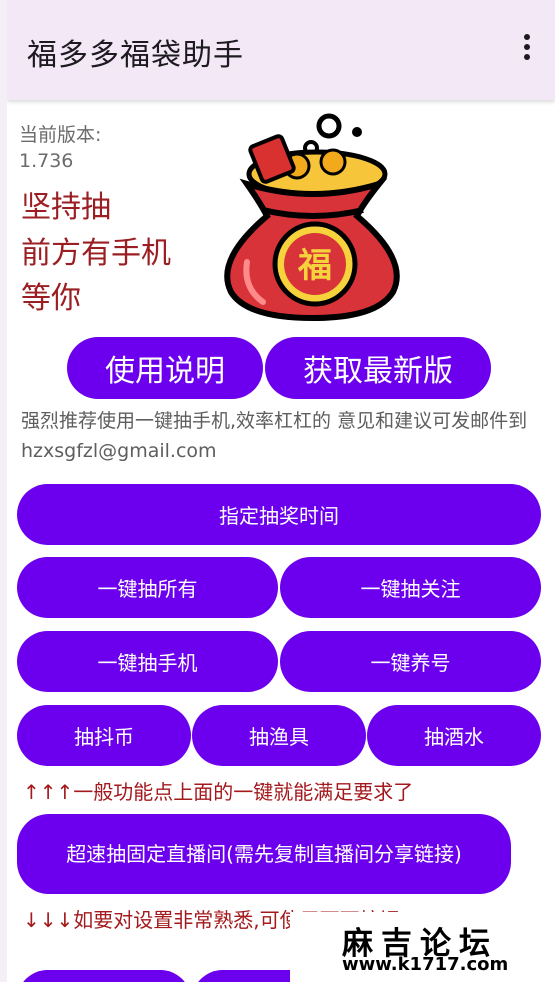  I want to click on schedule-draw-time-button: 指定抽奖时间, so click(279, 514).